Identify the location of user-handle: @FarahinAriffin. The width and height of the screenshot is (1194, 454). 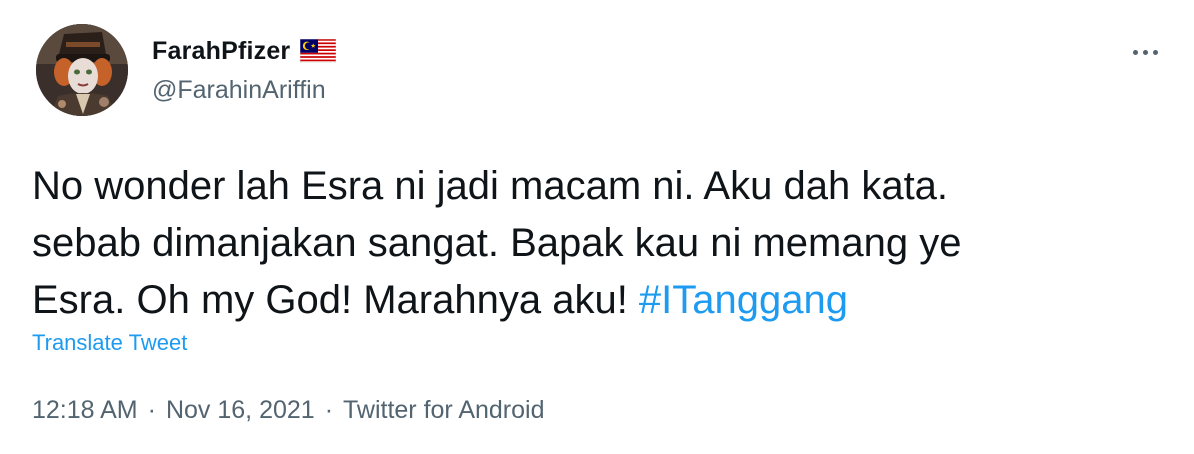
(239, 90).